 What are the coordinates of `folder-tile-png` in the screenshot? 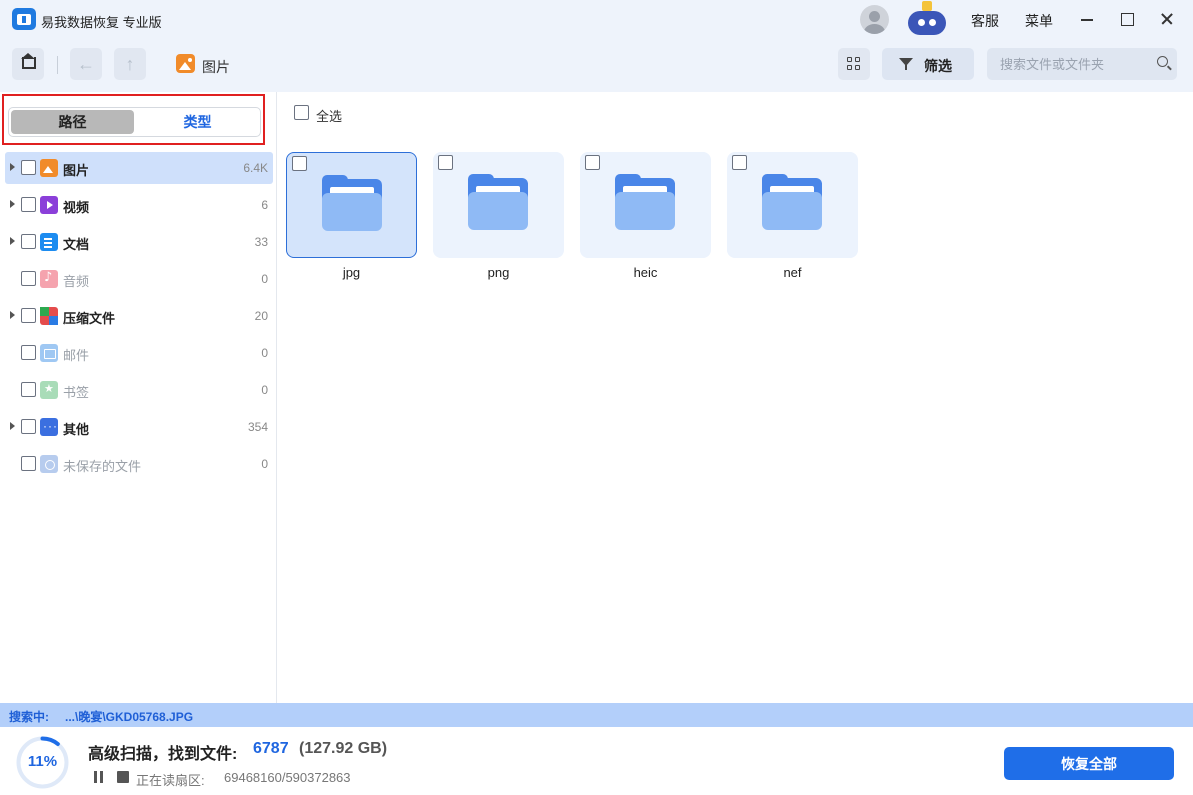 It's located at (498, 205).